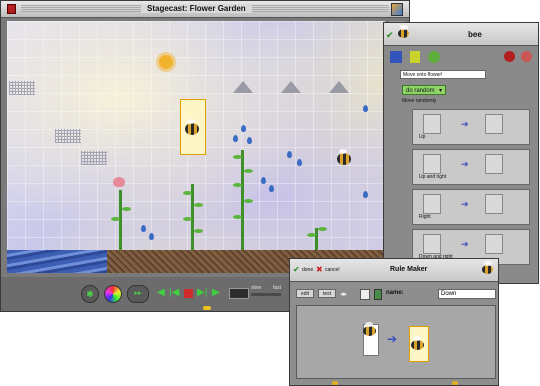 Image resolution: width=540 pixels, height=386 pixels. What do you see at coordinates (174, 293) in the screenshot?
I see `step-back-icon: |◀` at bounding box center [174, 293].